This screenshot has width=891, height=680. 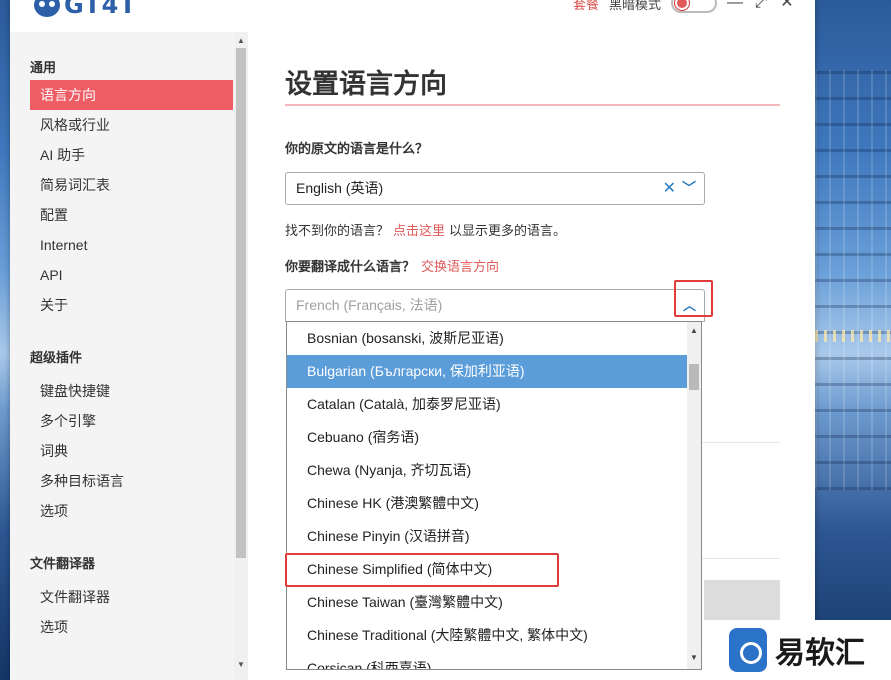 What do you see at coordinates (131, 511) in the screenshot?
I see `sidebar-item-plugin-options: 选项` at bounding box center [131, 511].